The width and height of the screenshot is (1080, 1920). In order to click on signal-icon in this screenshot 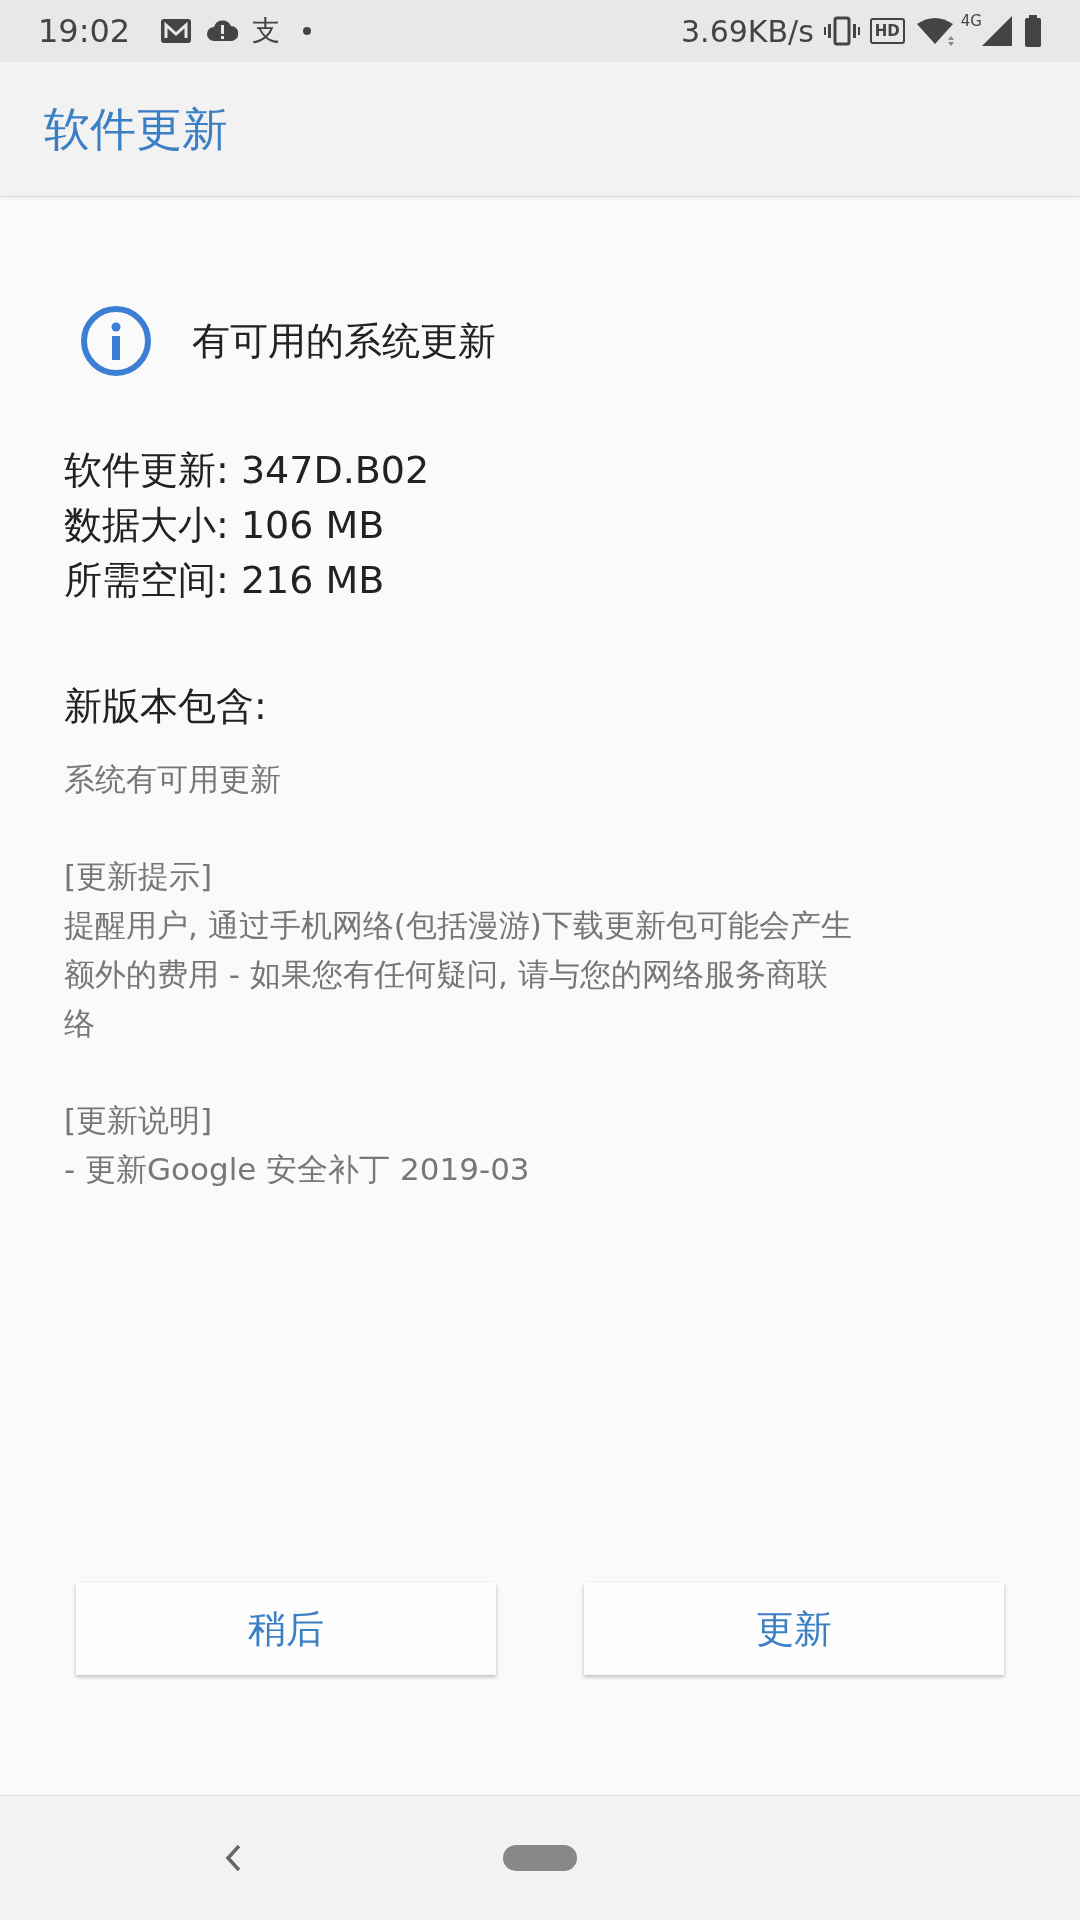, I will do `click(997, 31)`.